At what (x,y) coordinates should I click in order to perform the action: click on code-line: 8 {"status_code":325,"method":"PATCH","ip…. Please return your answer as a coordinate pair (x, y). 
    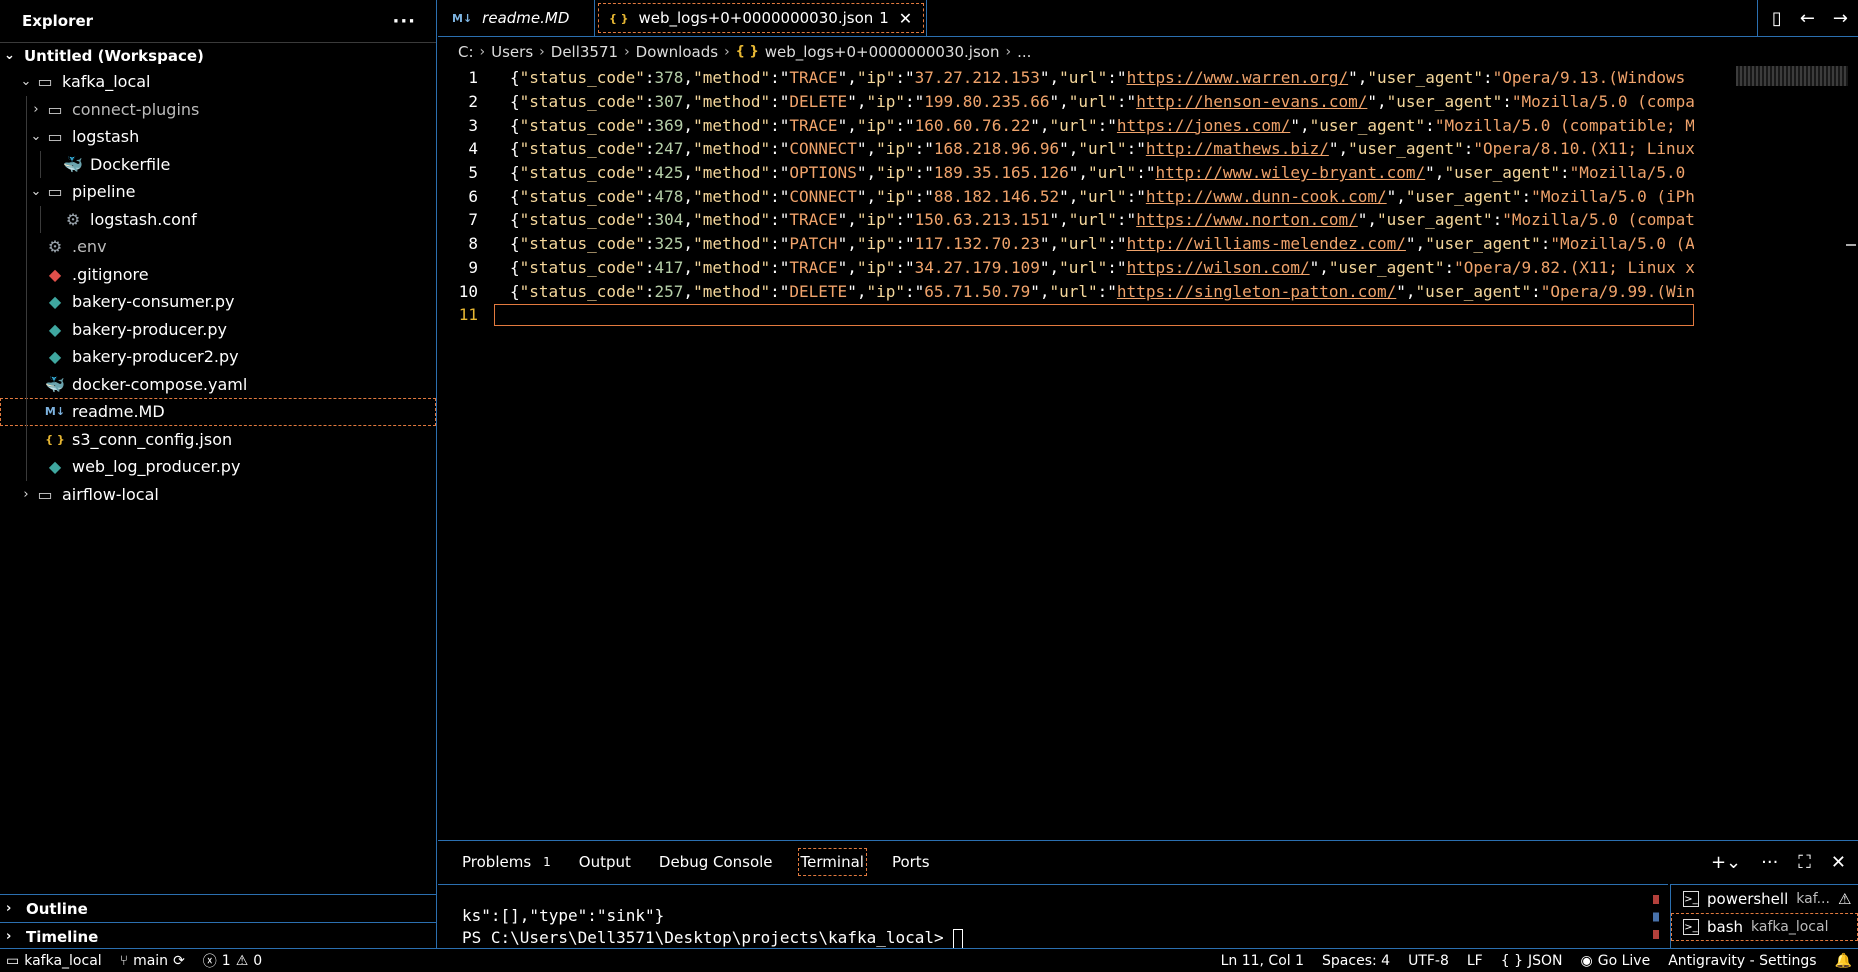
    Looking at the image, I should click on (1148, 244).